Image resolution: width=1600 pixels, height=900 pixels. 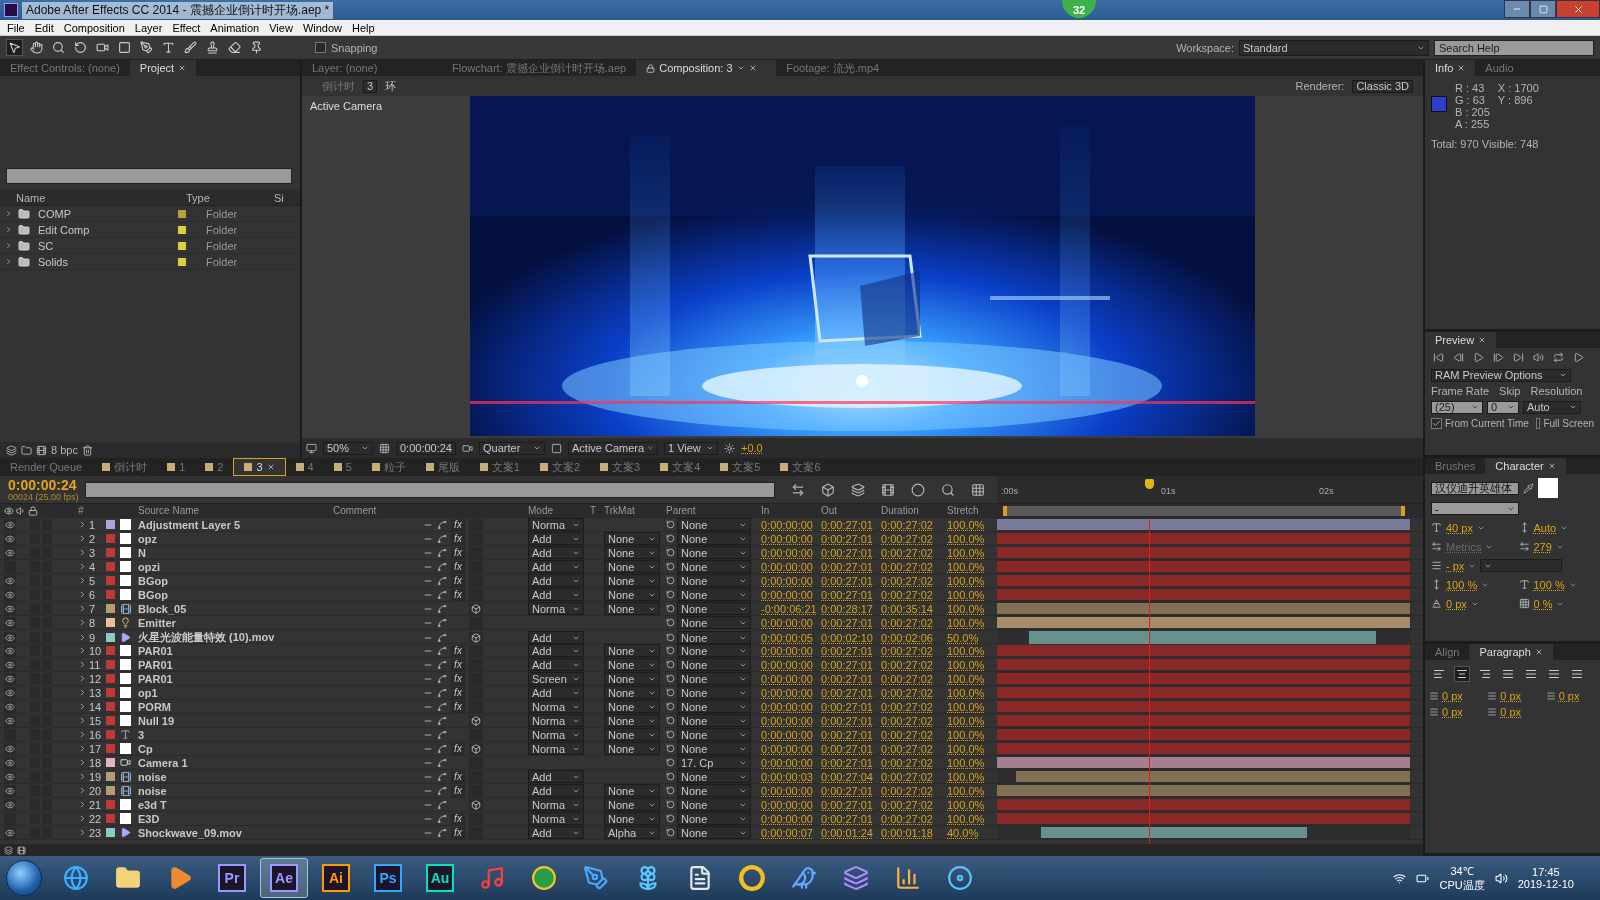 What do you see at coordinates (370, 86) in the screenshot?
I see `breadcrumb: 3` at bounding box center [370, 86].